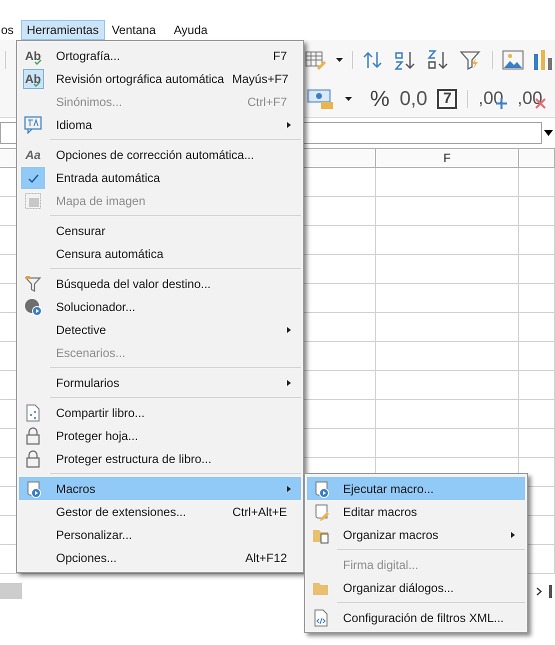 The height and width of the screenshot is (645, 555). Describe the element at coordinates (33, 78) in the screenshot. I see `spelling-icon: Ab` at that location.